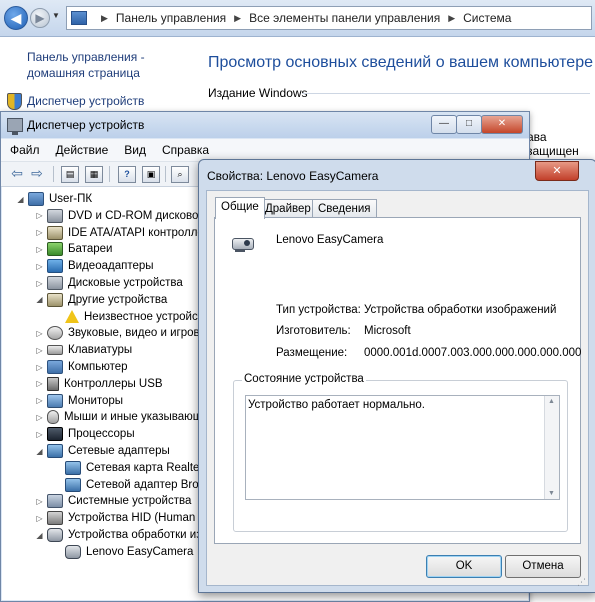 The width and height of the screenshot is (595, 602). I want to click on processor-icon, so click(55, 434).